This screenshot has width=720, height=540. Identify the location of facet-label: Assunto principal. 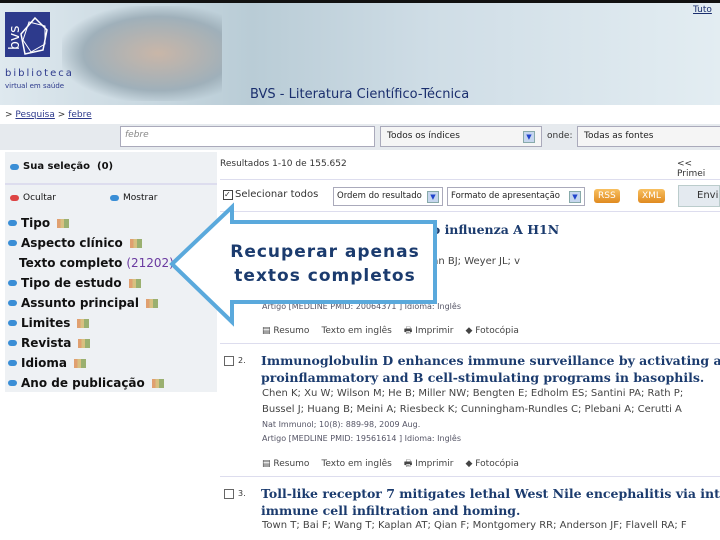
(80, 303).